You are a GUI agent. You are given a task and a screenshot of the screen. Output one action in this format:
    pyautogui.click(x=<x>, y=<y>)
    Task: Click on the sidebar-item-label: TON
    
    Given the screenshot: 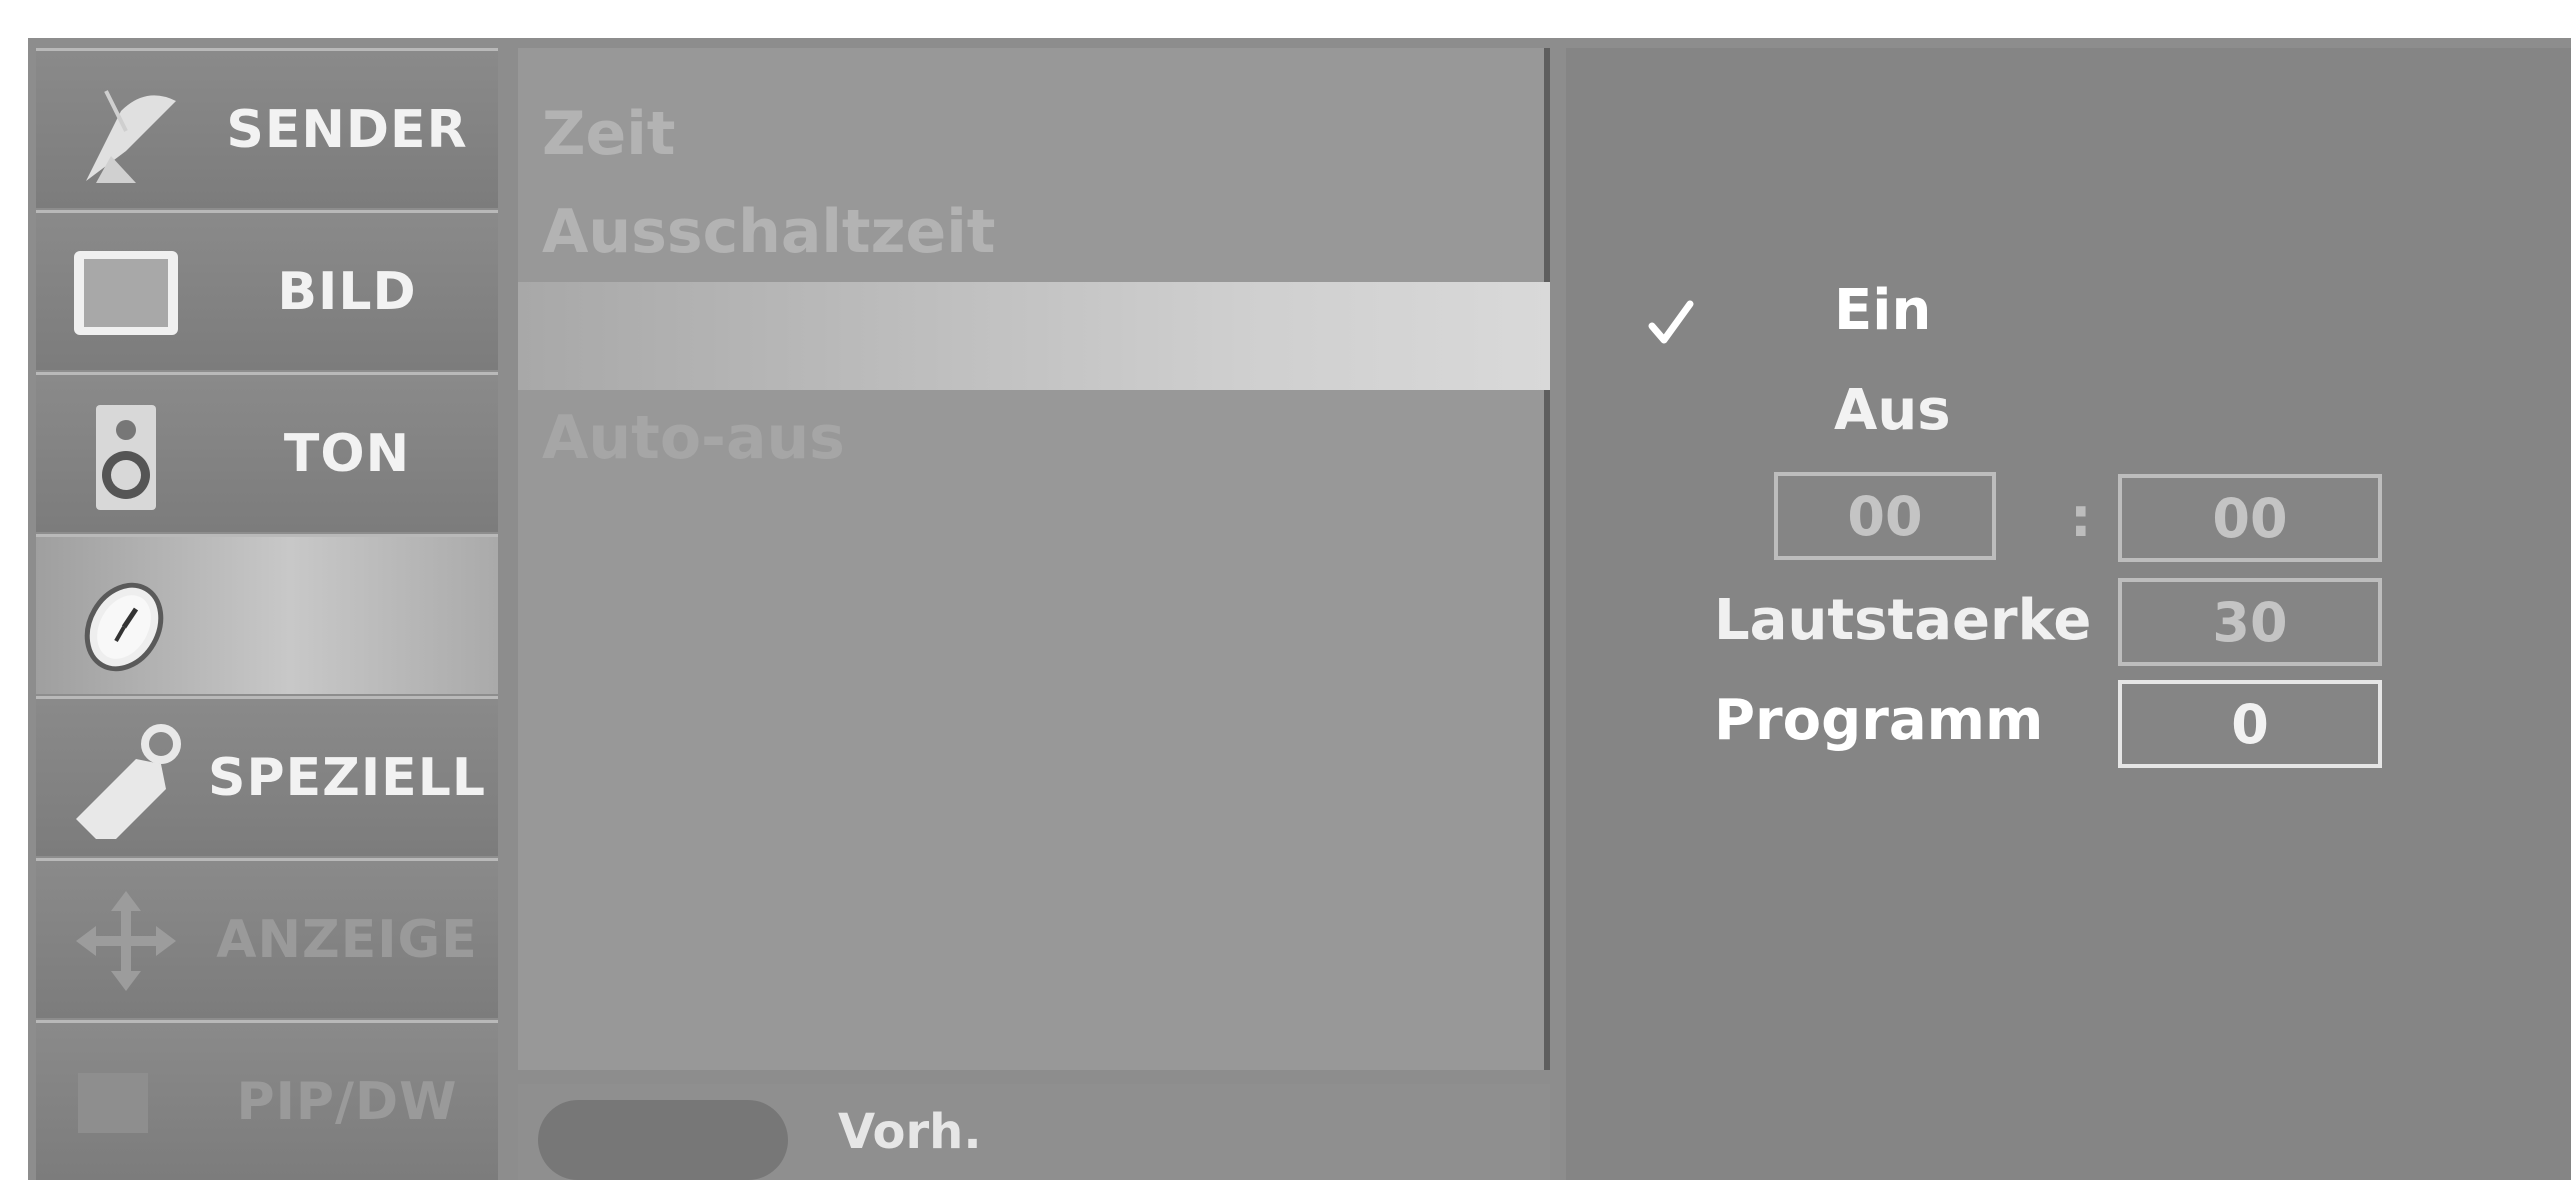 What is the action you would take?
    pyautogui.click(x=347, y=453)
    